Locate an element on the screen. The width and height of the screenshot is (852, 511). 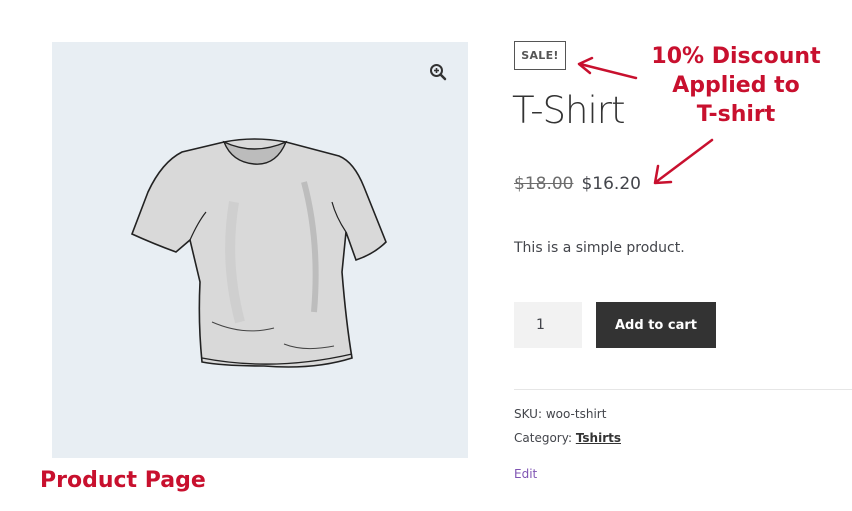
sku-label: SKU: is located at coordinates (528, 414).